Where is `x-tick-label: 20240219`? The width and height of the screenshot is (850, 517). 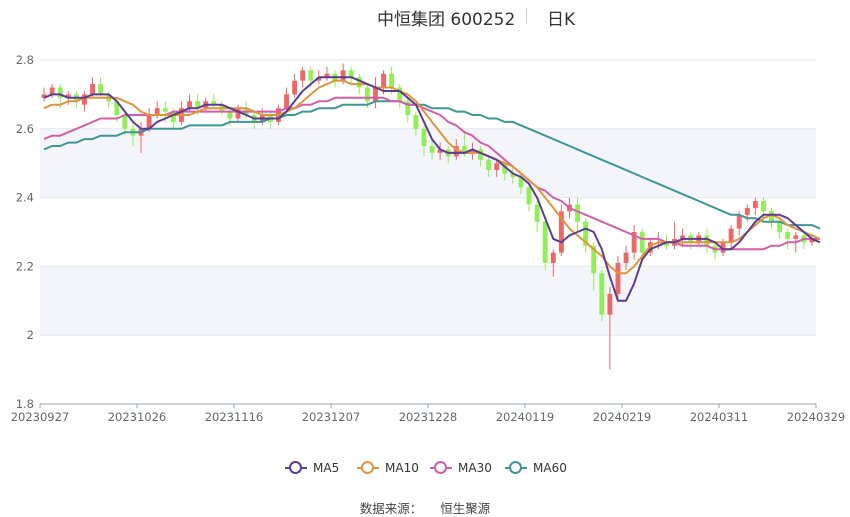
x-tick-label: 20240219 is located at coordinates (622, 417).